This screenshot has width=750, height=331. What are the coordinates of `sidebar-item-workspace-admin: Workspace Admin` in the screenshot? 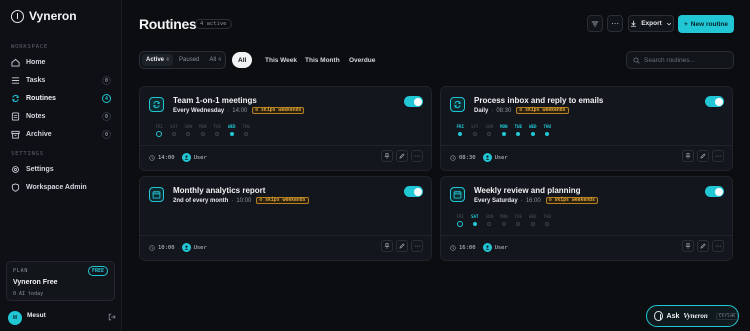 It's located at (60, 187).